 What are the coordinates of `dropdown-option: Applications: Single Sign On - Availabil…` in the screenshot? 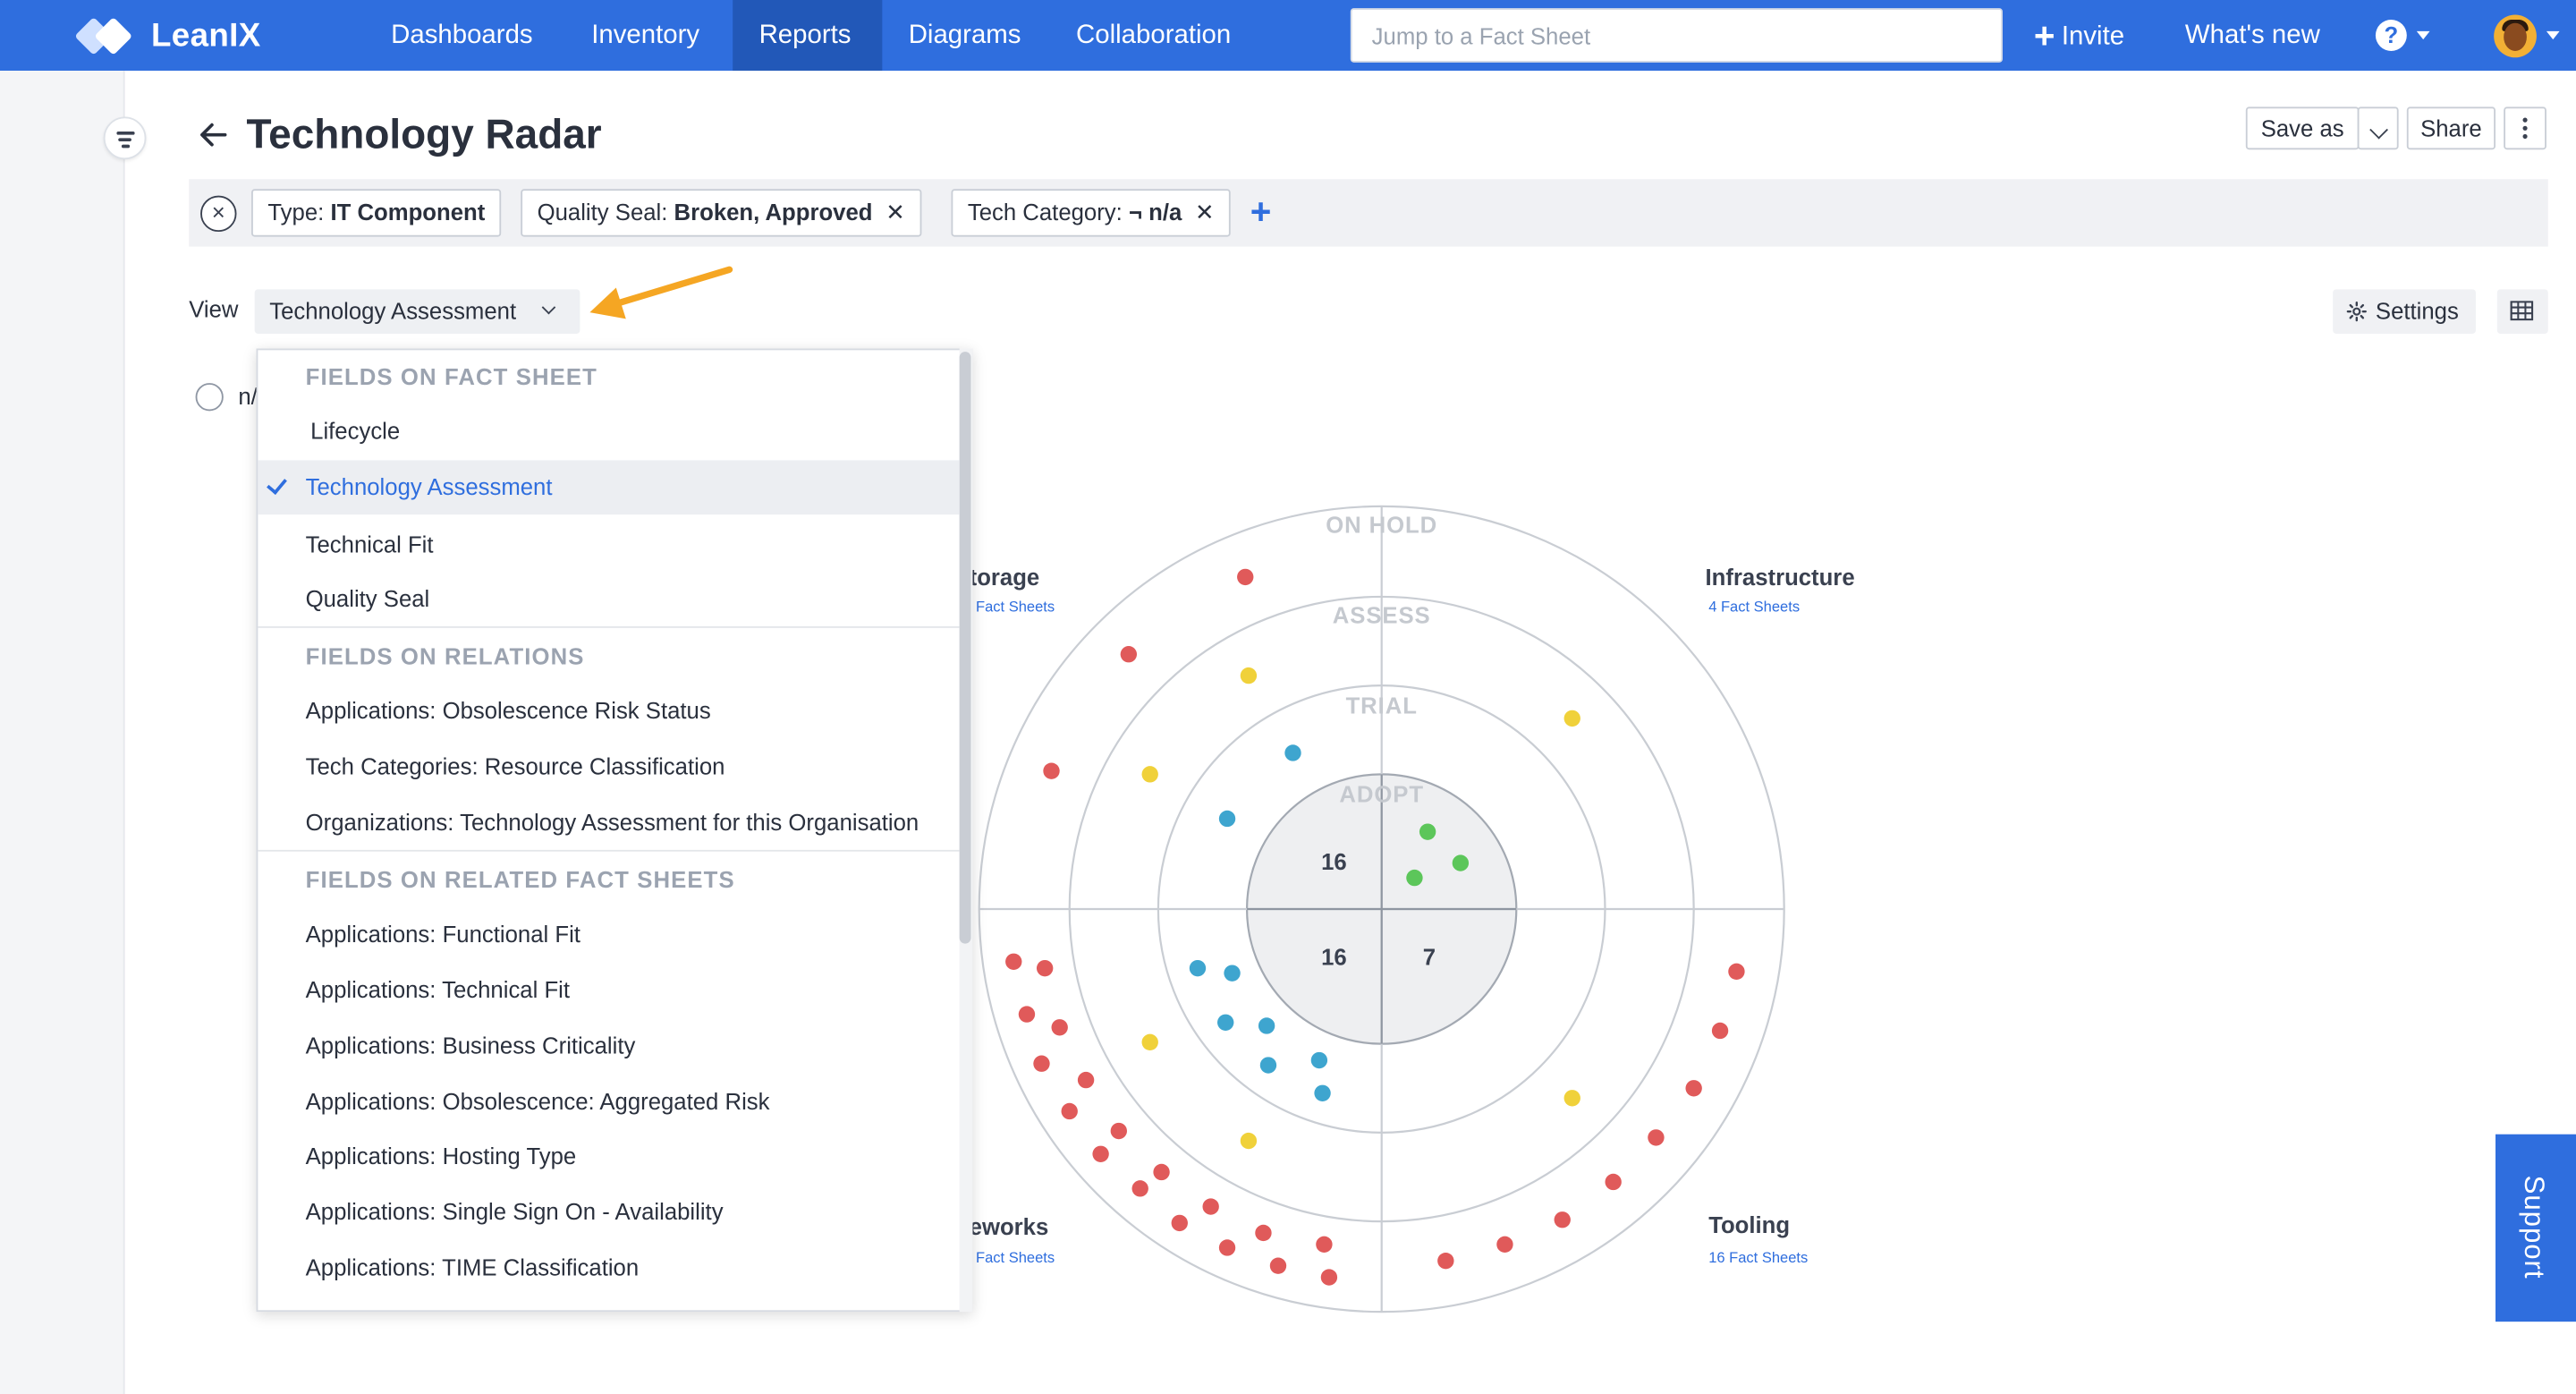 It's located at (515, 1211).